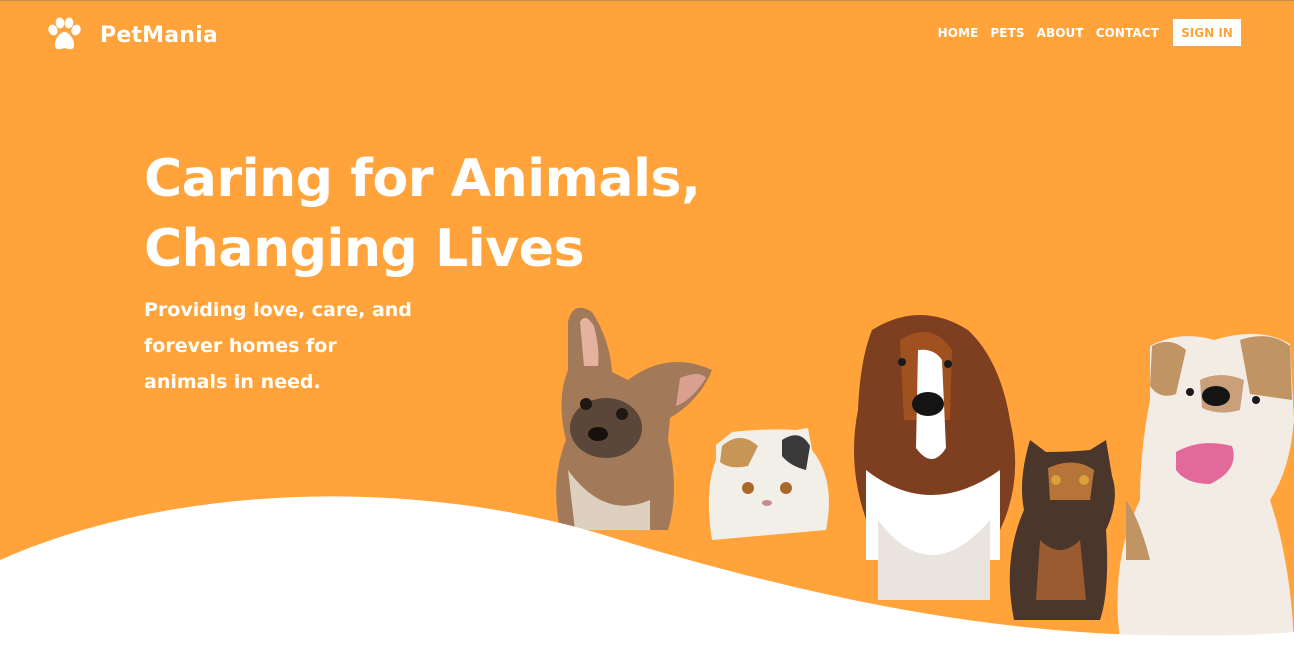 This screenshot has height=647, width=1294. I want to click on nav-contact-link: CONTACT, so click(1127, 33).